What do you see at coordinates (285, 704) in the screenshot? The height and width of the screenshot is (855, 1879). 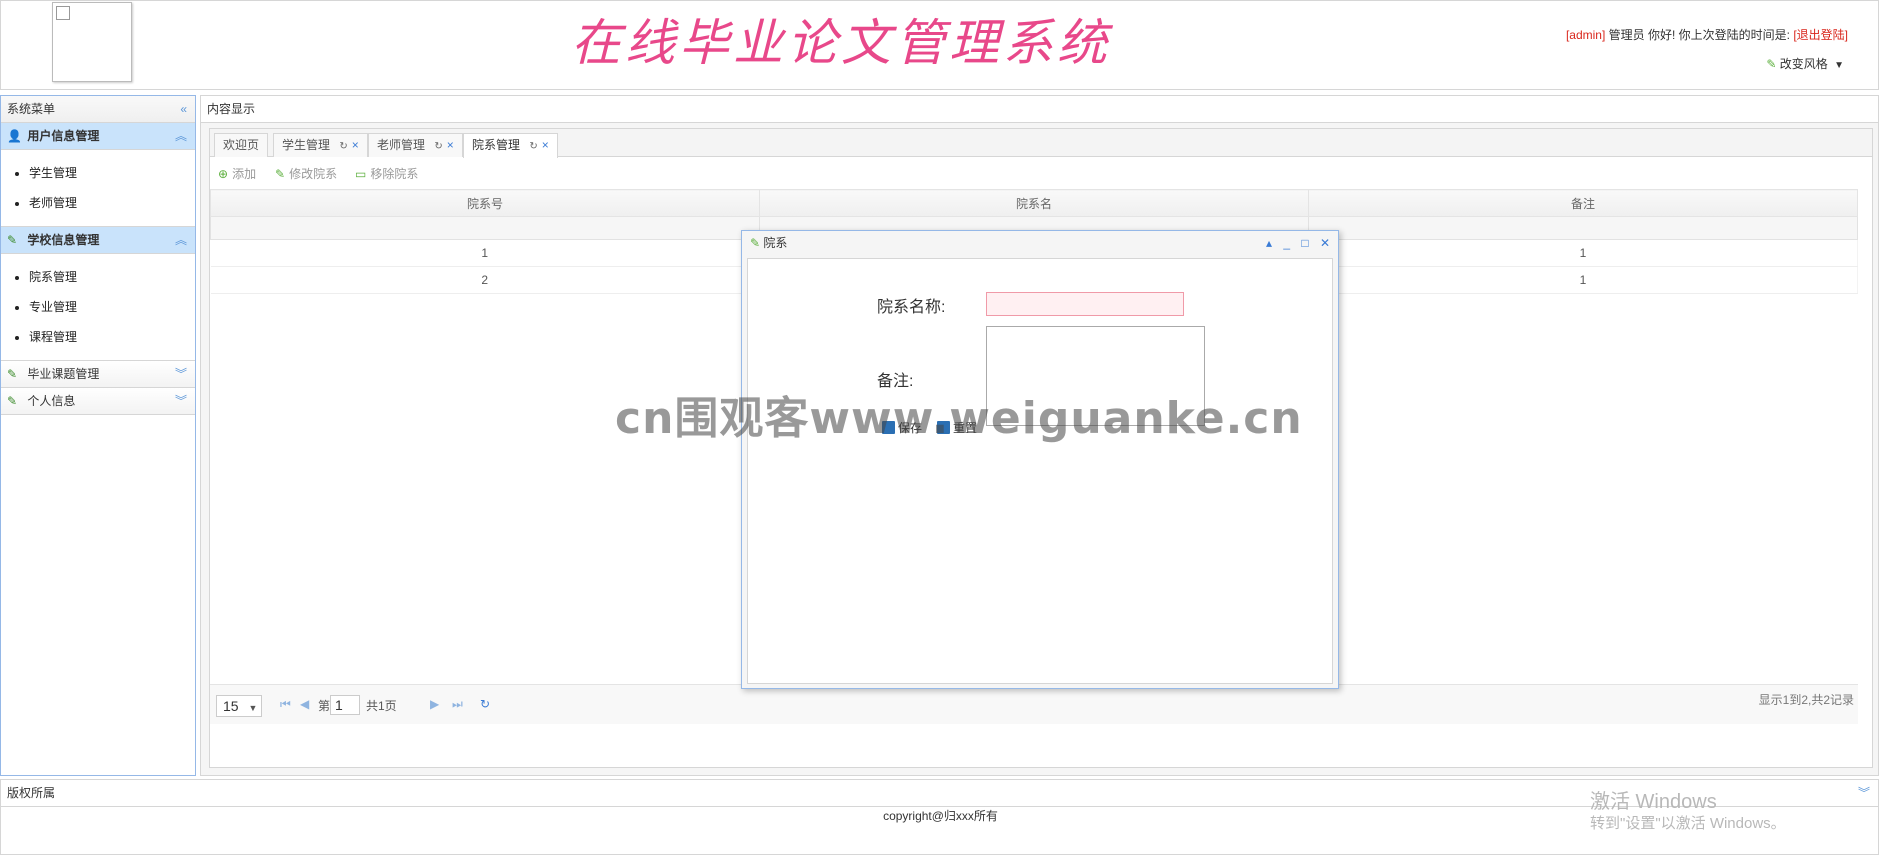 I see `first-page-icon: ⏮` at bounding box center [285, 704].